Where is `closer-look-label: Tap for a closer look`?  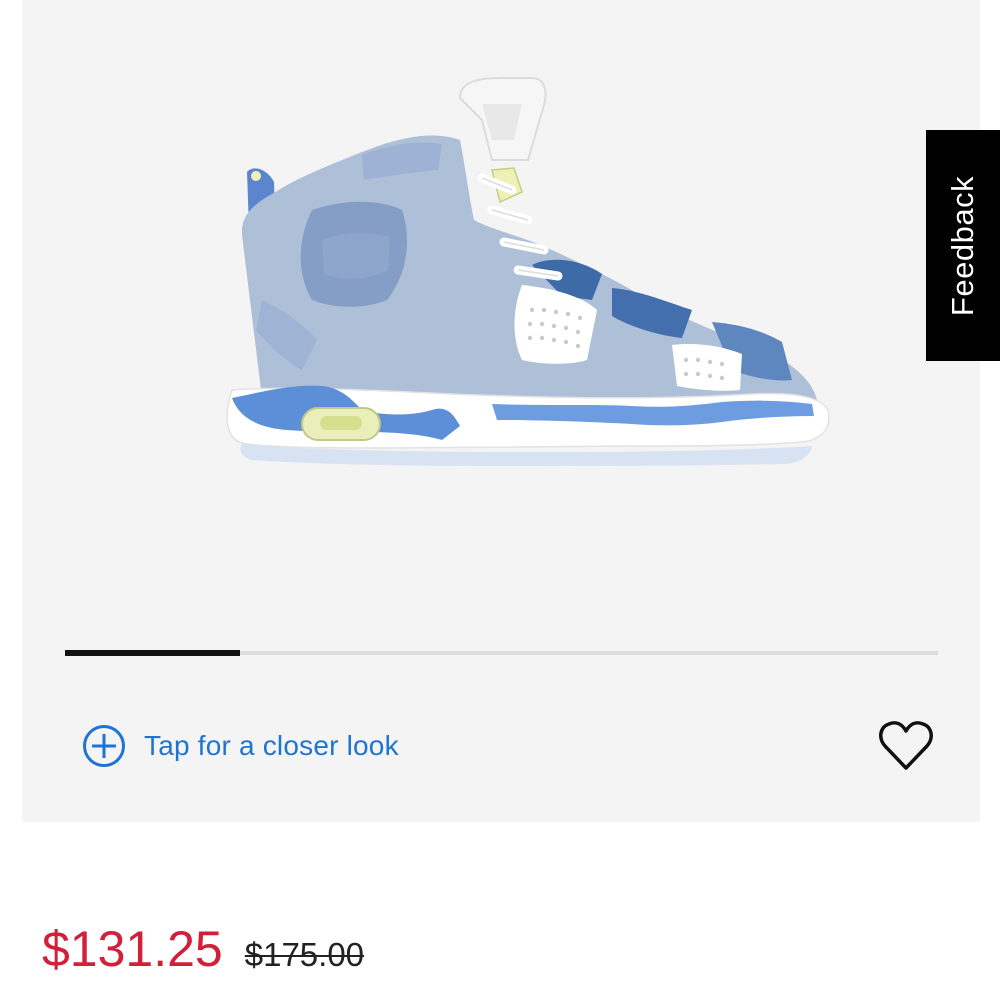 closer-look-label: Tap for a closer look is located at coordinates (271, 745).